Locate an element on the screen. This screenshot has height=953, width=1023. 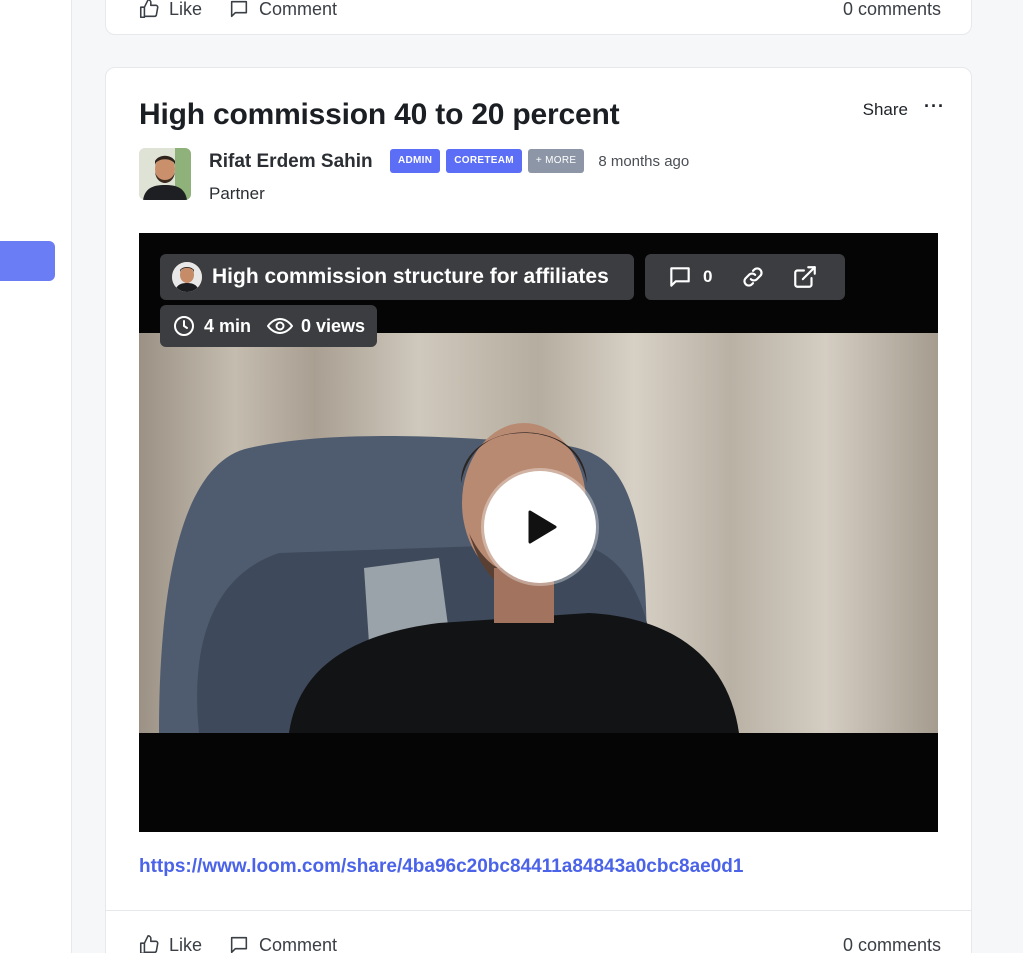
video-title: High commission structure for affiliates is located at coordinates (410, 276).